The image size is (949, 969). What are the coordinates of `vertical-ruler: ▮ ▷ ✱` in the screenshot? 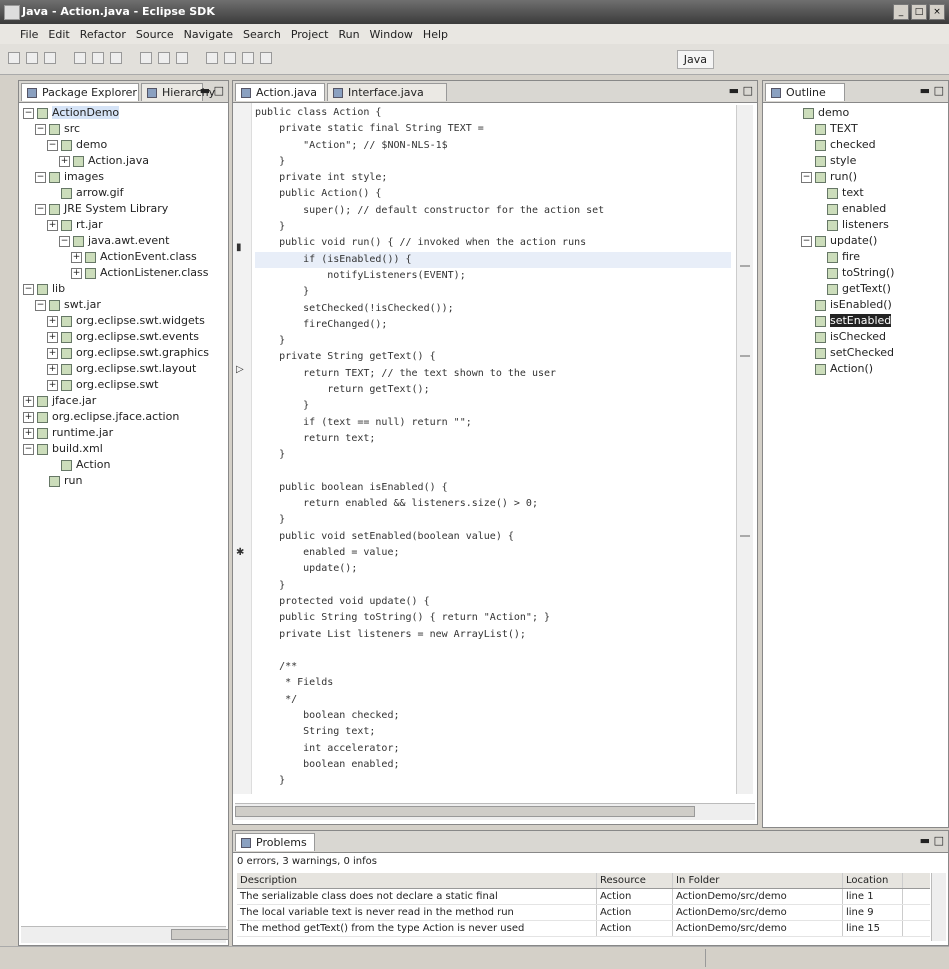 It's located at (242, 448).